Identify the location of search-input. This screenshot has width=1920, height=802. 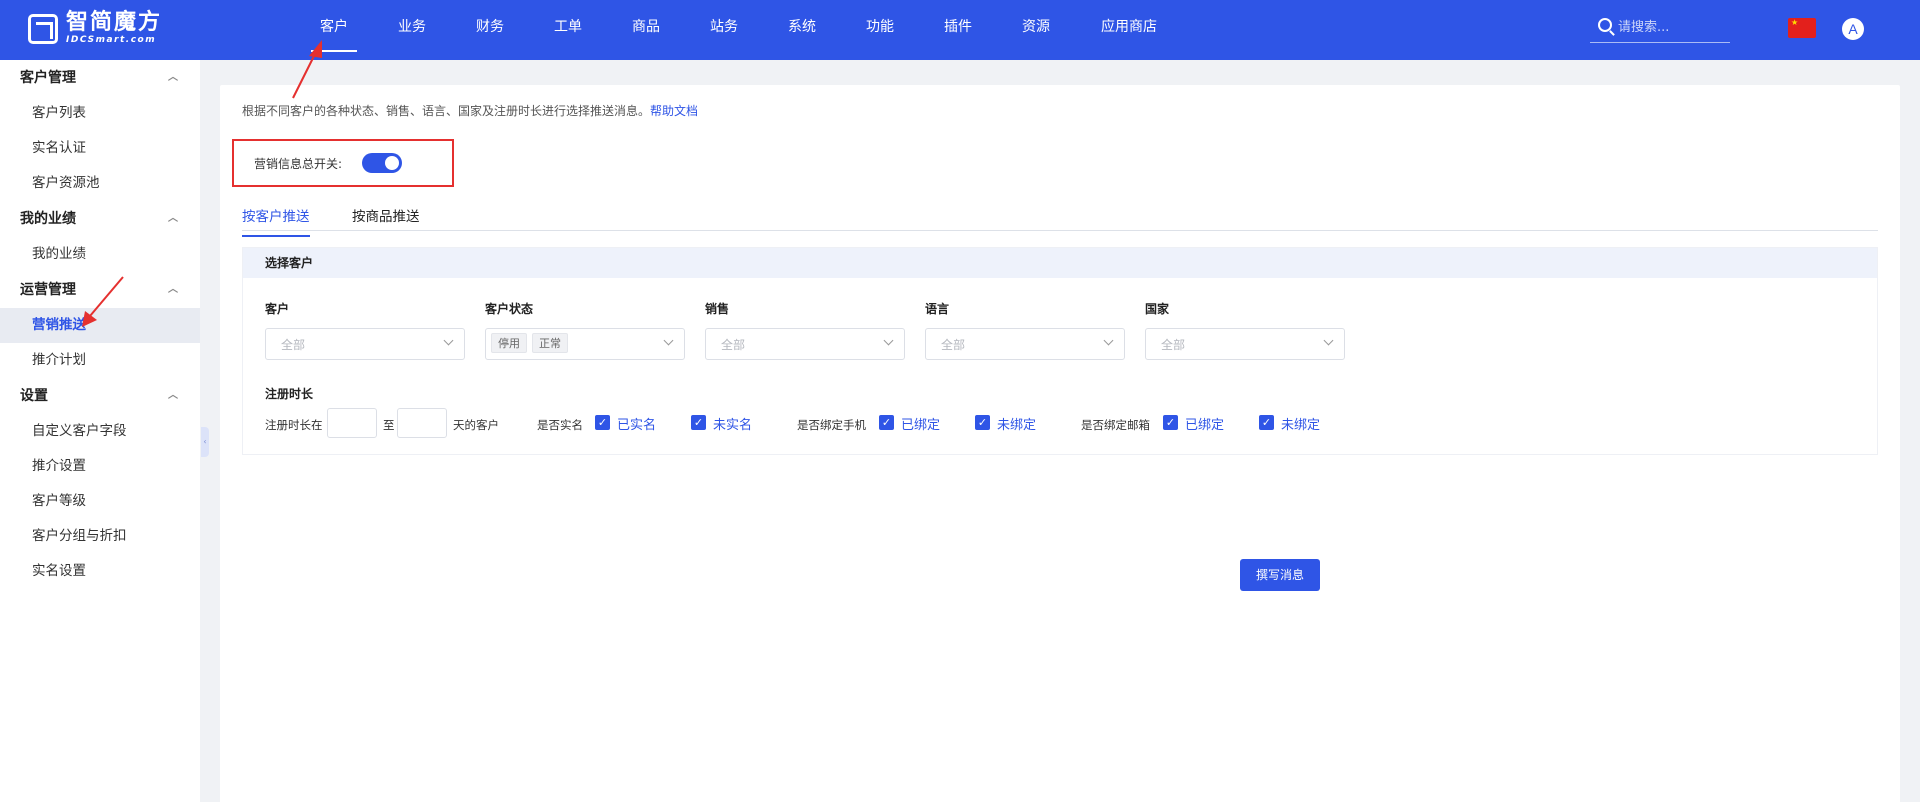
(1671, 27).